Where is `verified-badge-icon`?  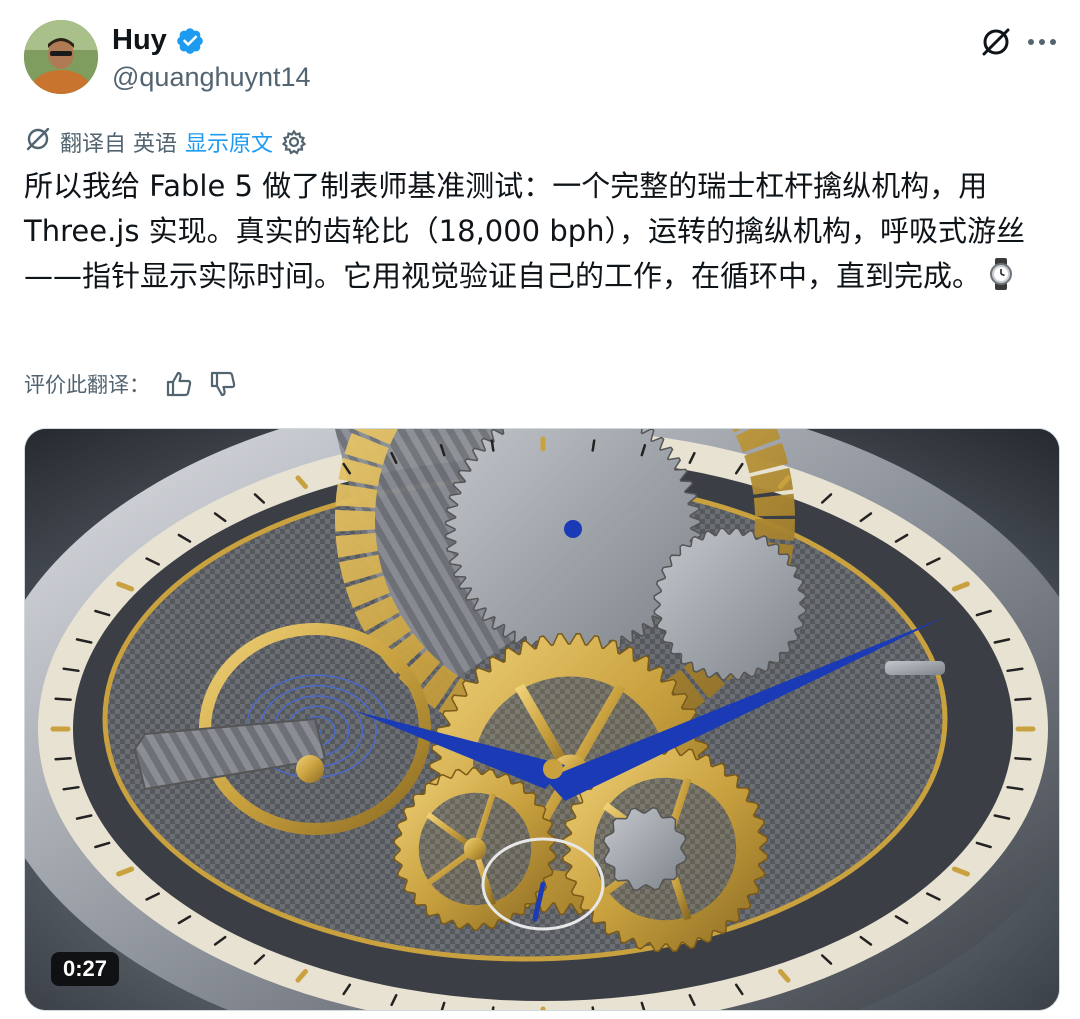 verified-badge-icon is located at coordinates (190, 41).